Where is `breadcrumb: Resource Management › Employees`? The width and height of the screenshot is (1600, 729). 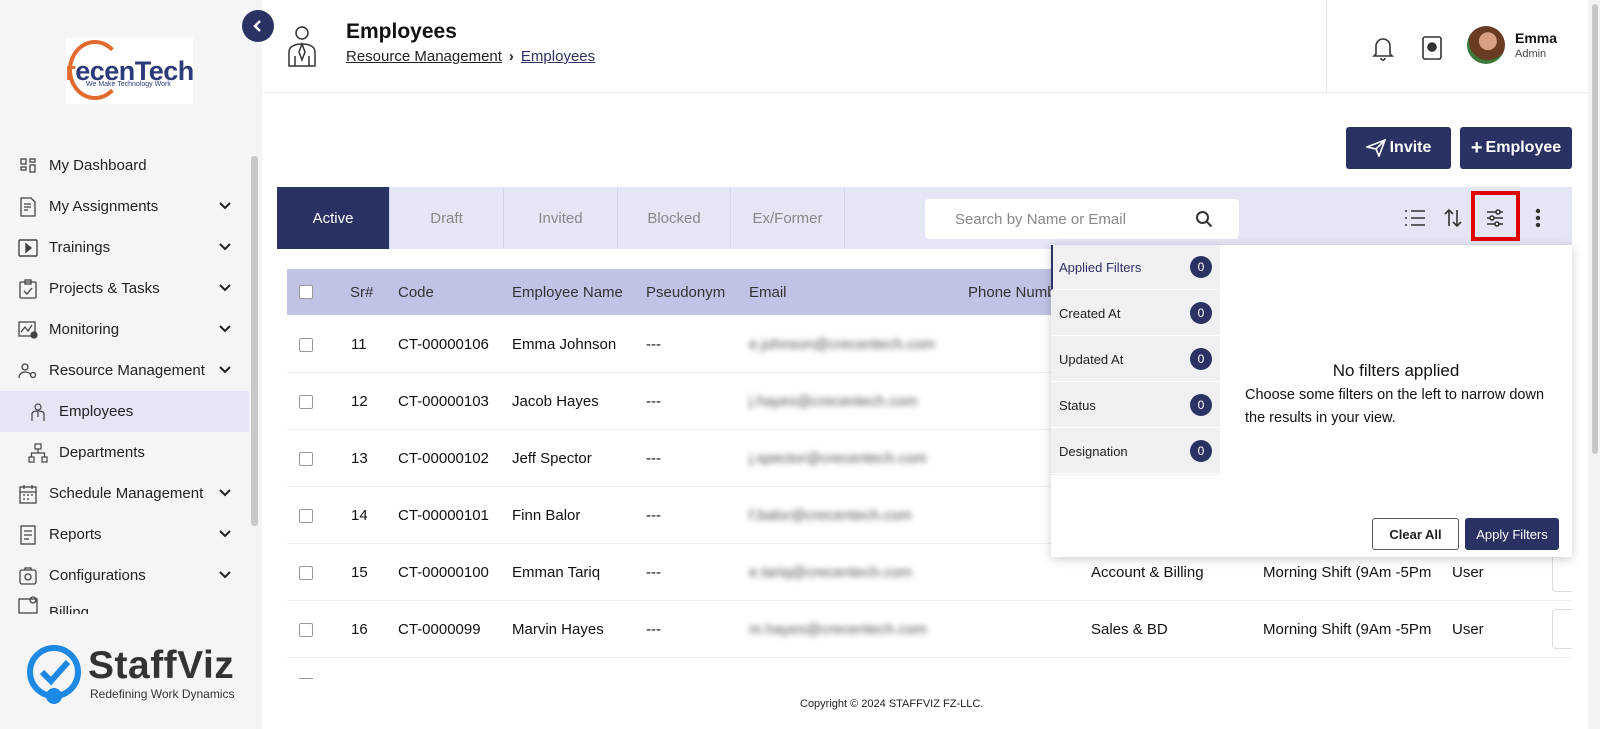
breadcrumb: Resource Management › Employees is located at coordinates (470, 56).